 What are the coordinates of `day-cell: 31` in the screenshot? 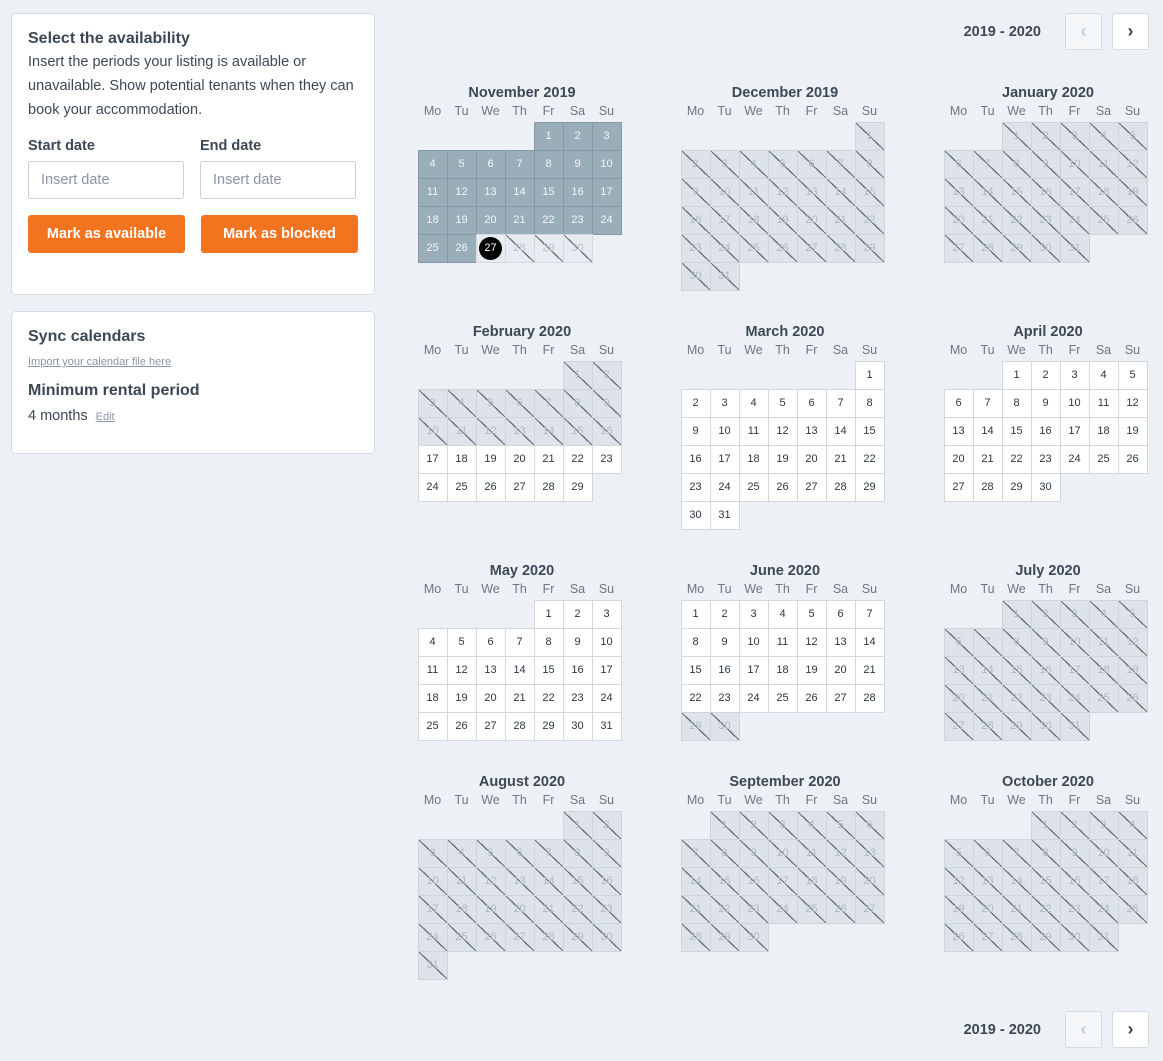 It's located at (1074, 248).